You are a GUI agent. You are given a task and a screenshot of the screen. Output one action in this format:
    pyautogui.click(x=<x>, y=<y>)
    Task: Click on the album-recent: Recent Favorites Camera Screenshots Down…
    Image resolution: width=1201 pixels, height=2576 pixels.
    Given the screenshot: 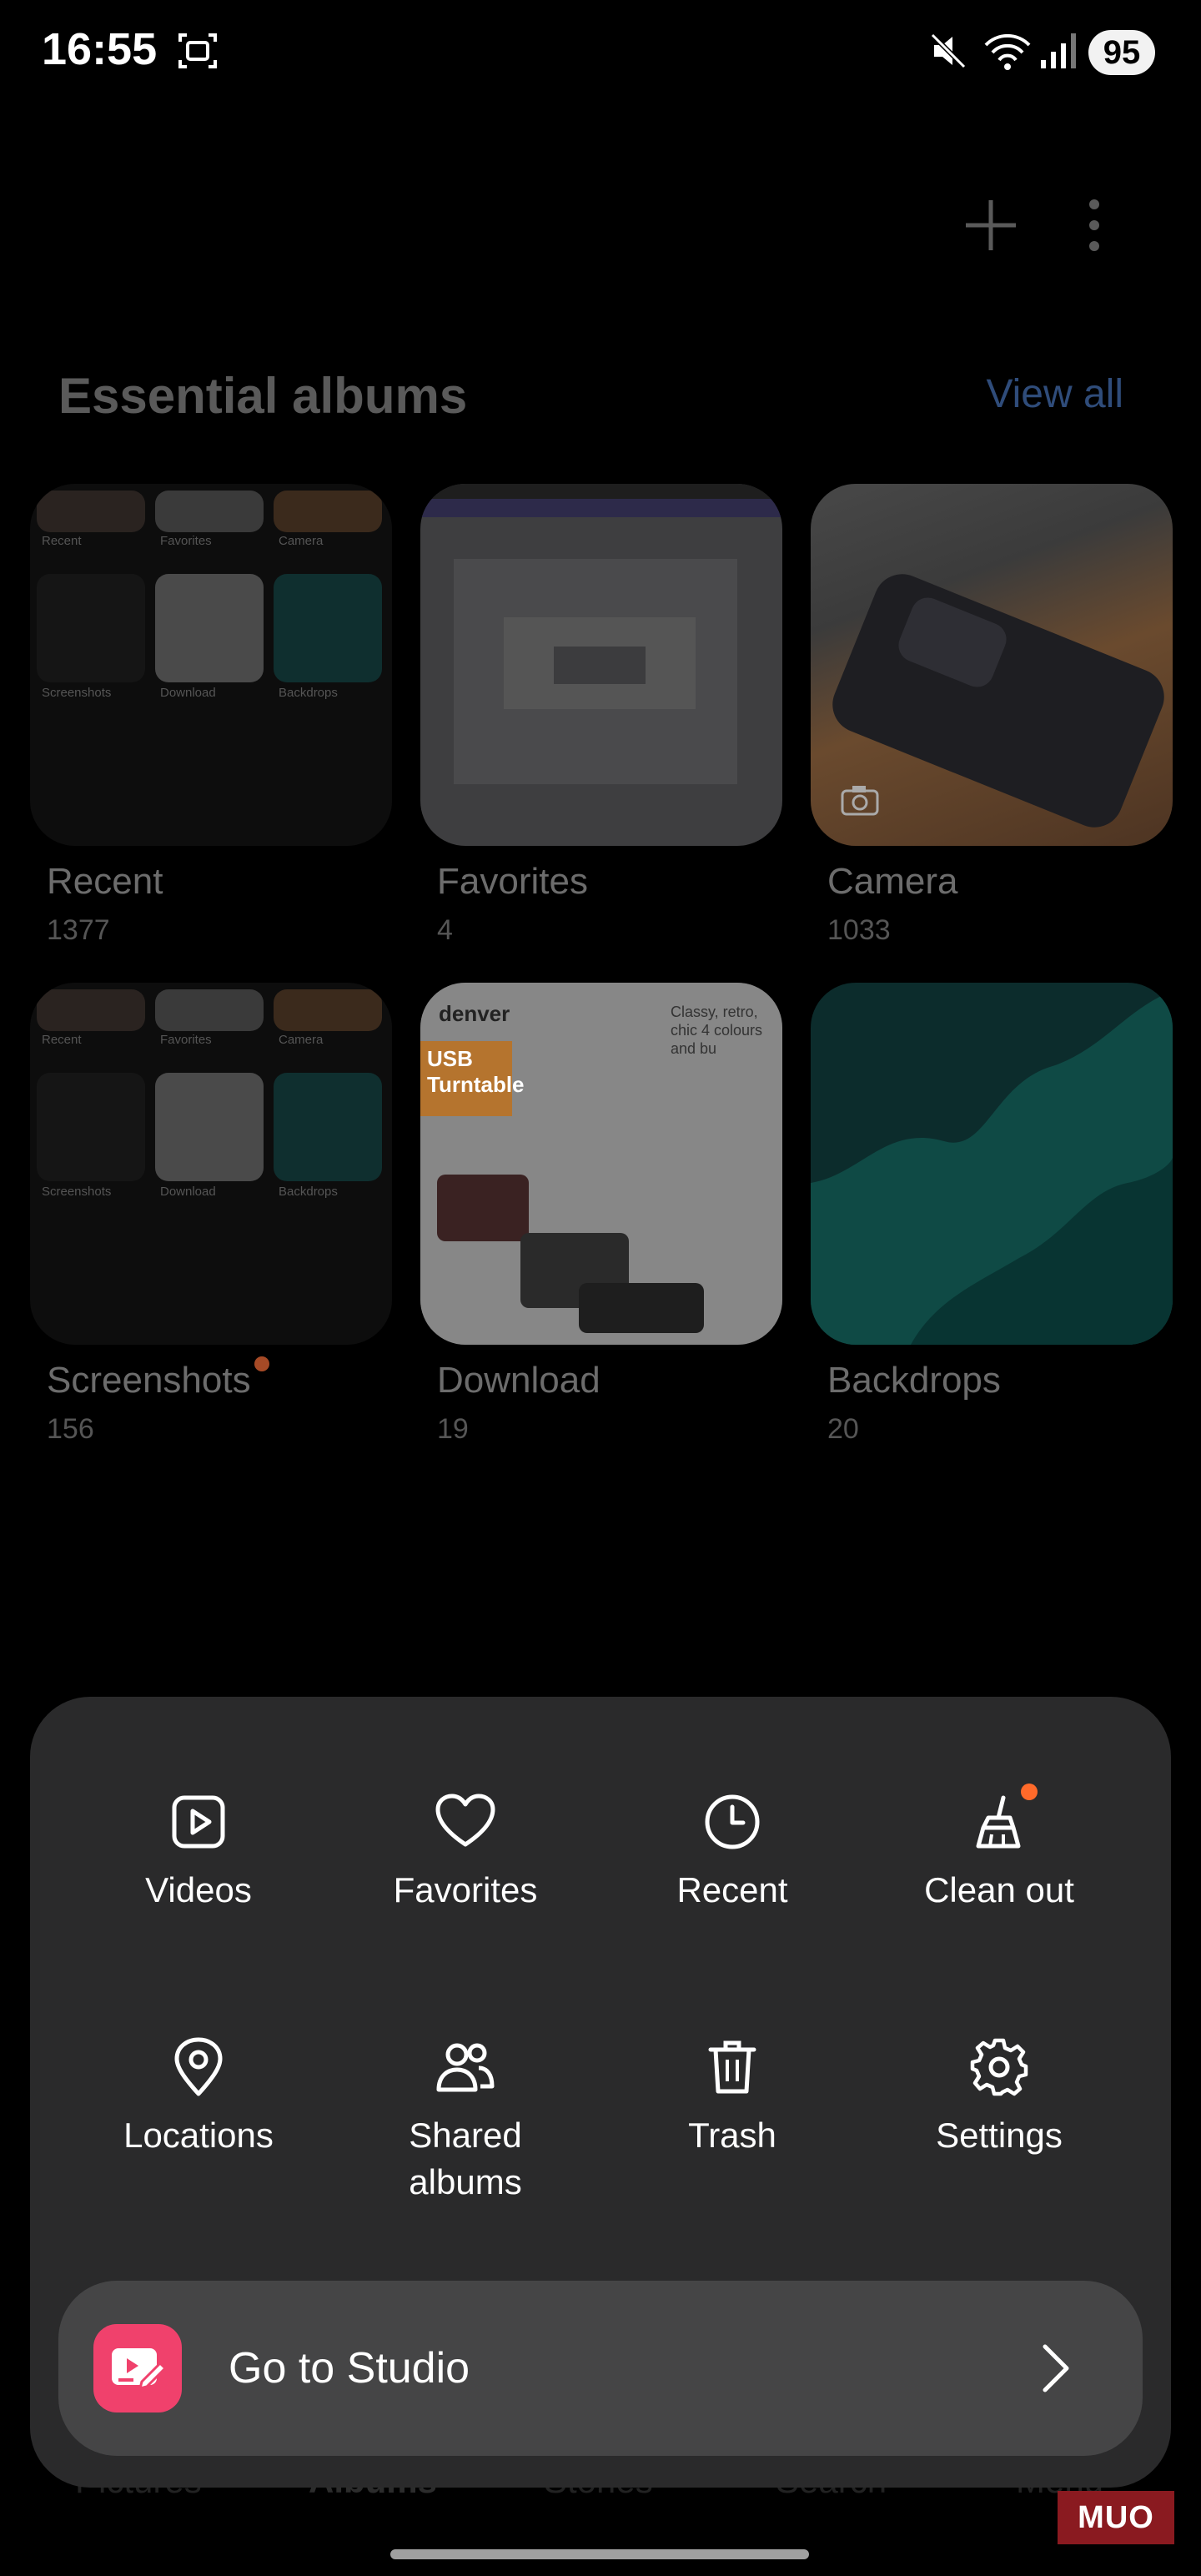 What is the action you would take?
    pyautogui.click(x=211, y=715)
    